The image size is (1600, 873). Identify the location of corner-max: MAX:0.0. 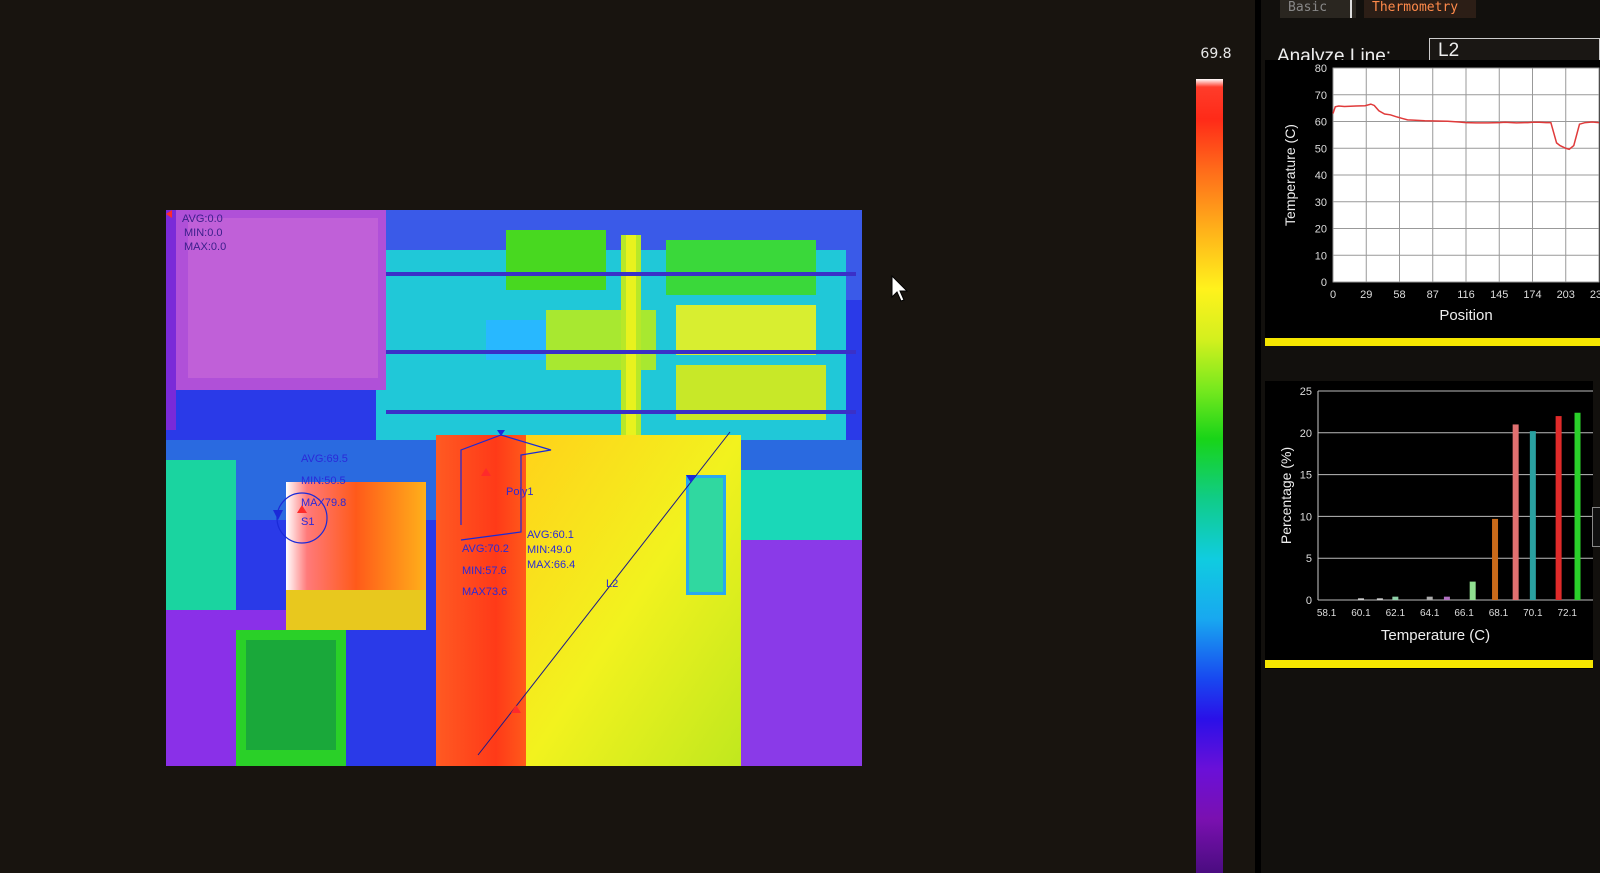
(205, 247).